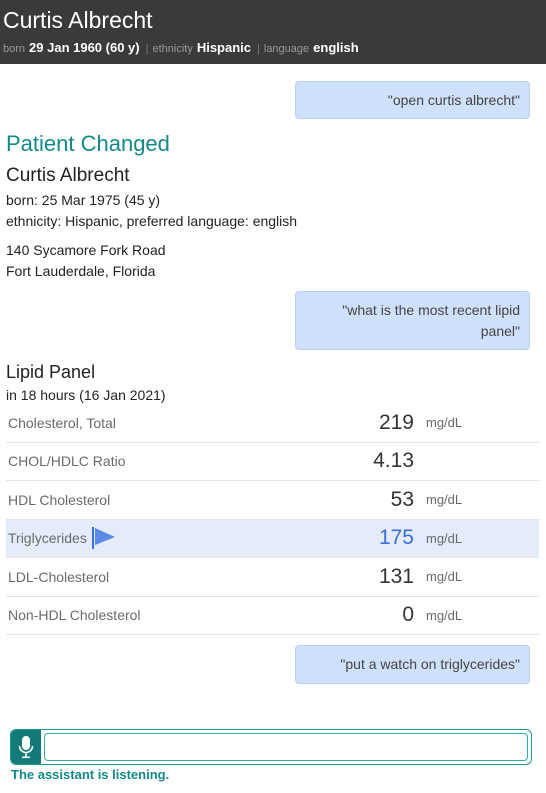  I want to click on result-value: 175, so click(396, 538).